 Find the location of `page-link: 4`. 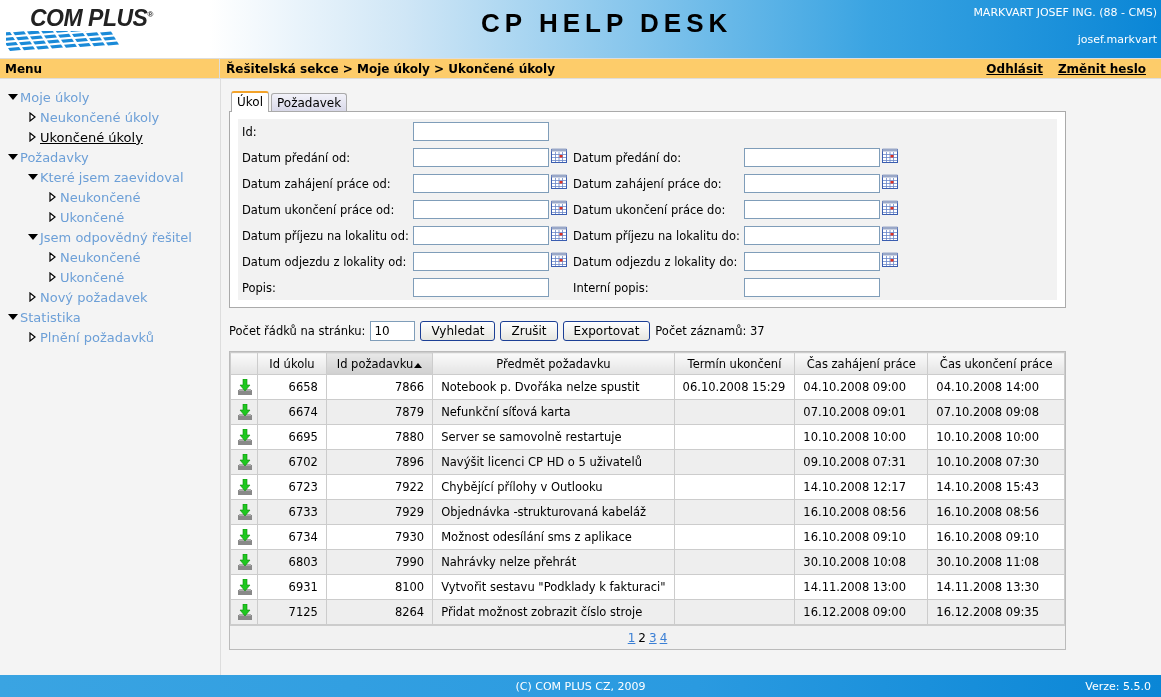

page-link: 4 is located at coordinates (663, 637).